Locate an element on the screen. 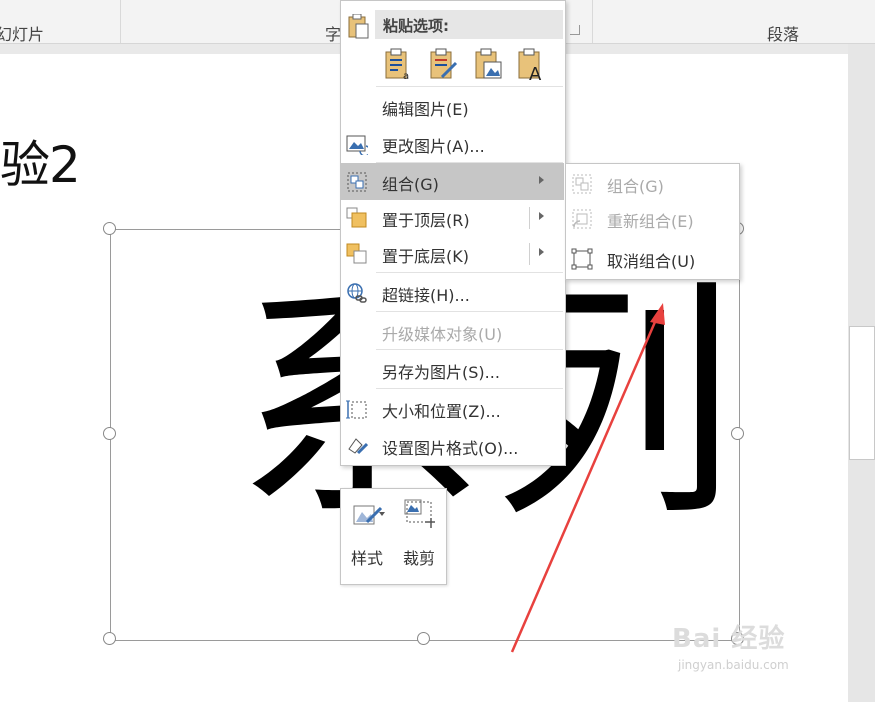 The width and height of the screenshot is (875, 702). watermark-url: jingyan.baidu.com is located at coordinates (733, 665).